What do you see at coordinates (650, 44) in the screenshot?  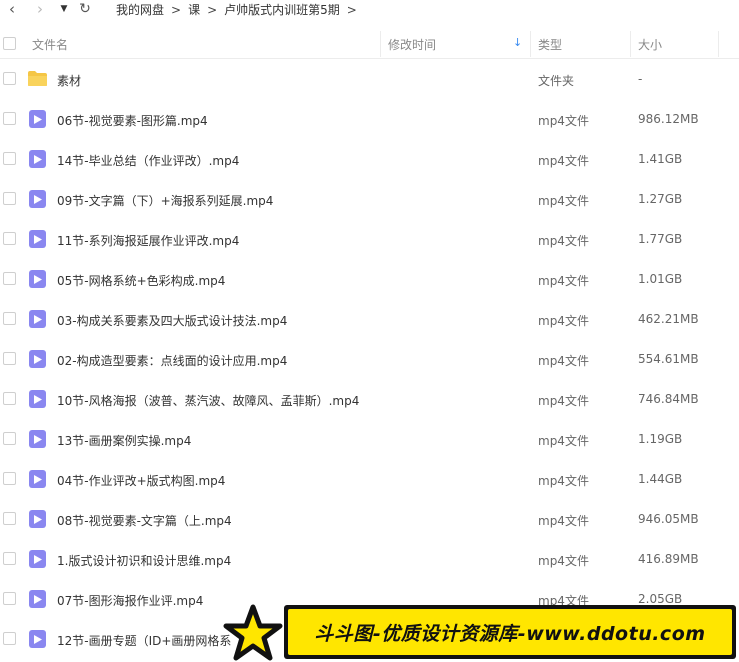 I see `column-header-size: 大小` at bounding box center [650, 44].